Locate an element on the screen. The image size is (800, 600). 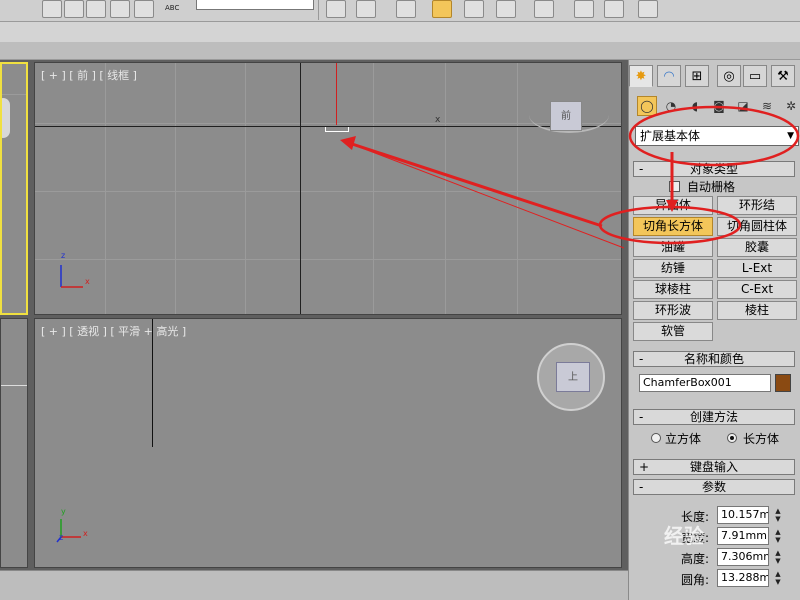
gengon-button: 球棱柱 is located at coordinates (673, 289).